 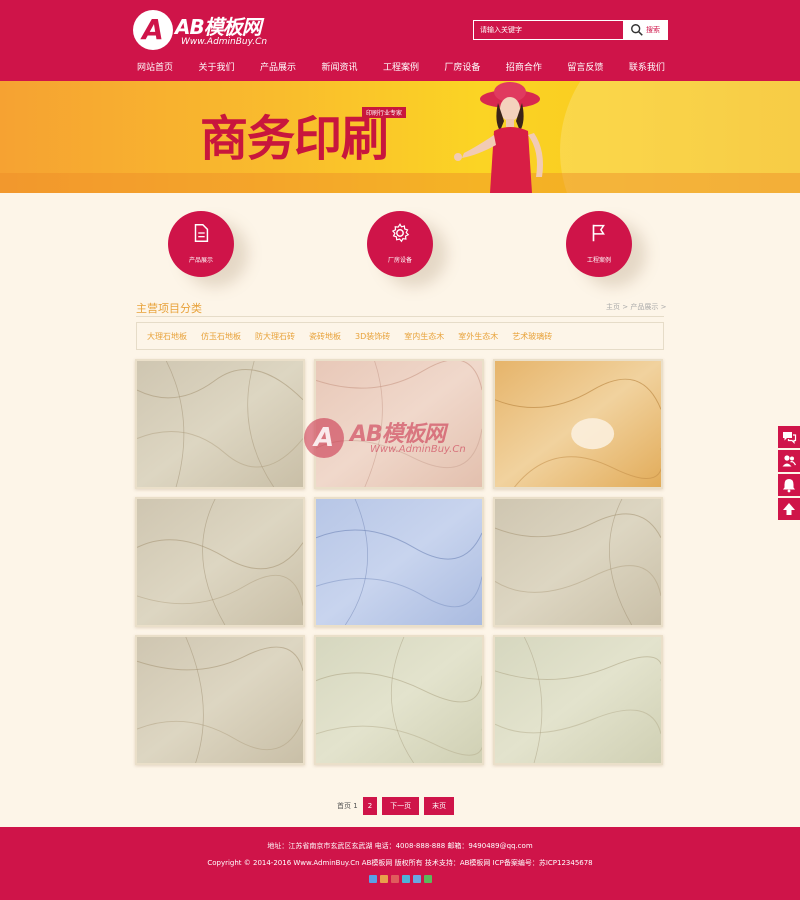 I want to click on side-back-to-top-button, so click(x=789, y=509).